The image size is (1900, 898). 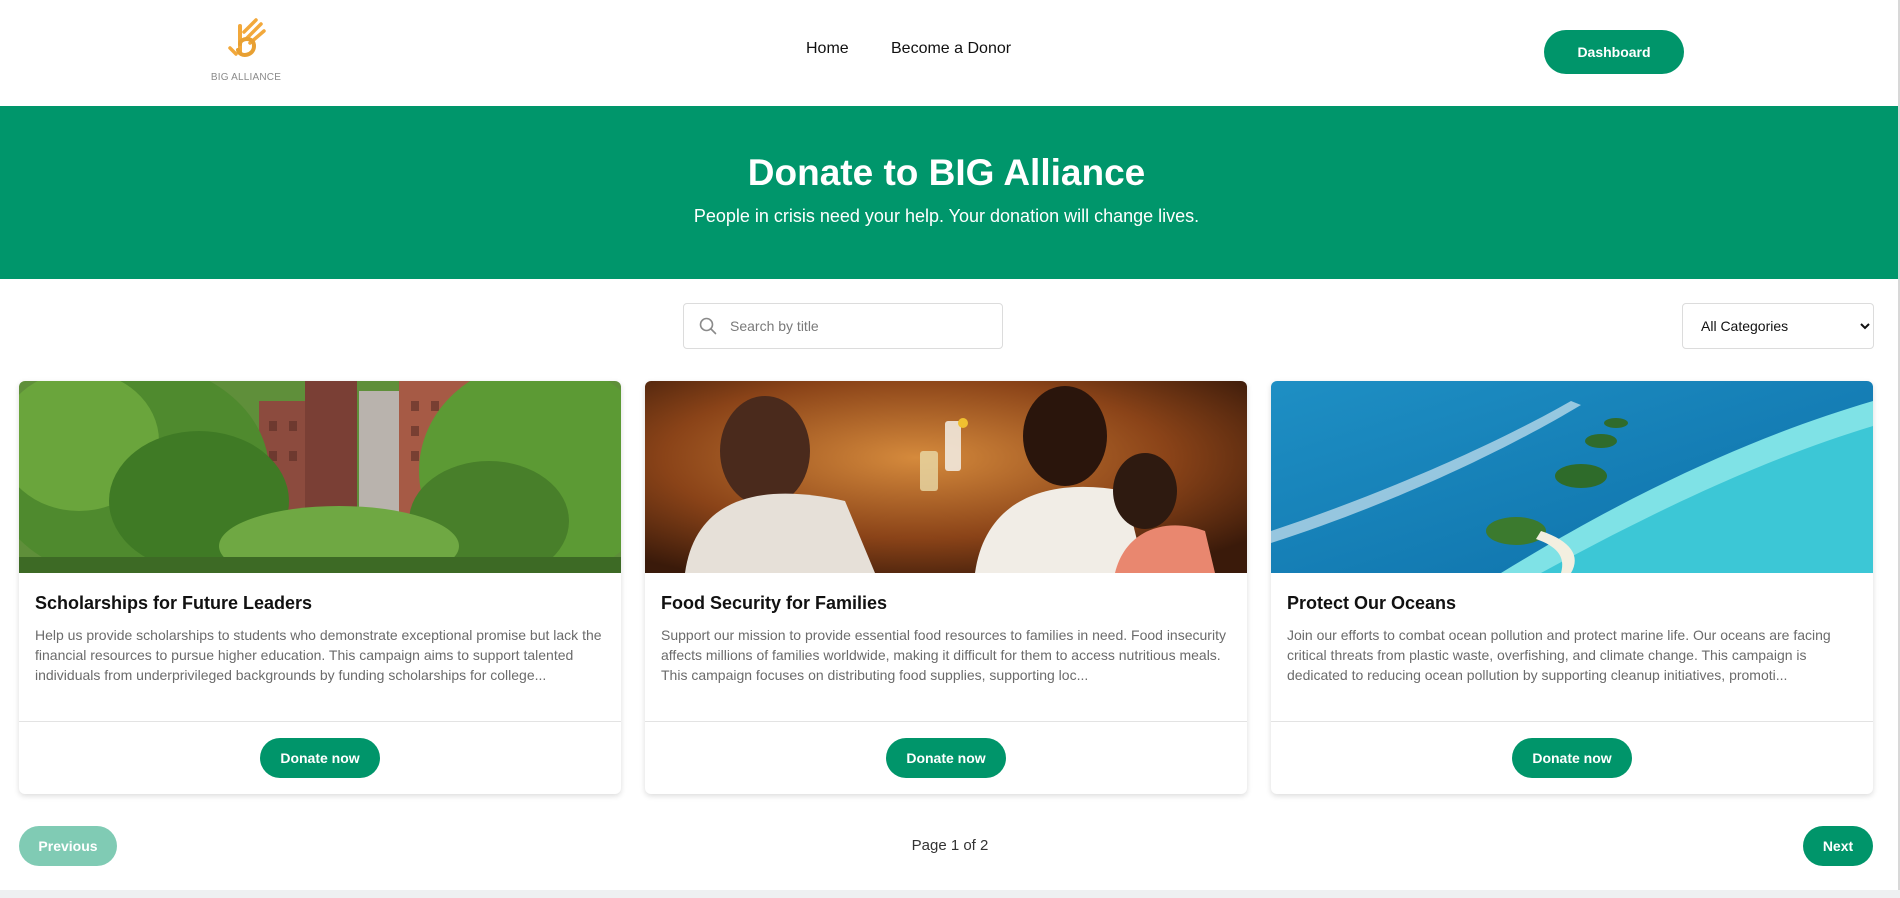 What do you see at coordinates (950, 845) in the screenshot?
I see `page-indicator: Page 1 of 2` at bounding box center [950, 845].